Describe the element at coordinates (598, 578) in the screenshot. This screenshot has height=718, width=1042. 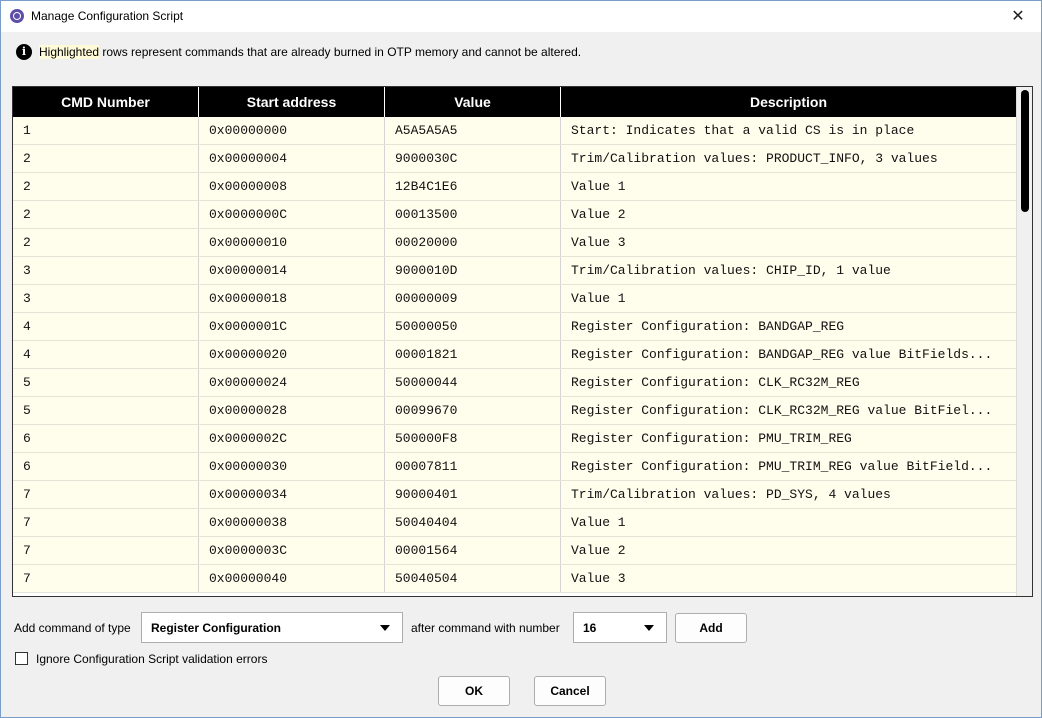
I see `cell-description: Value 3` at that location.